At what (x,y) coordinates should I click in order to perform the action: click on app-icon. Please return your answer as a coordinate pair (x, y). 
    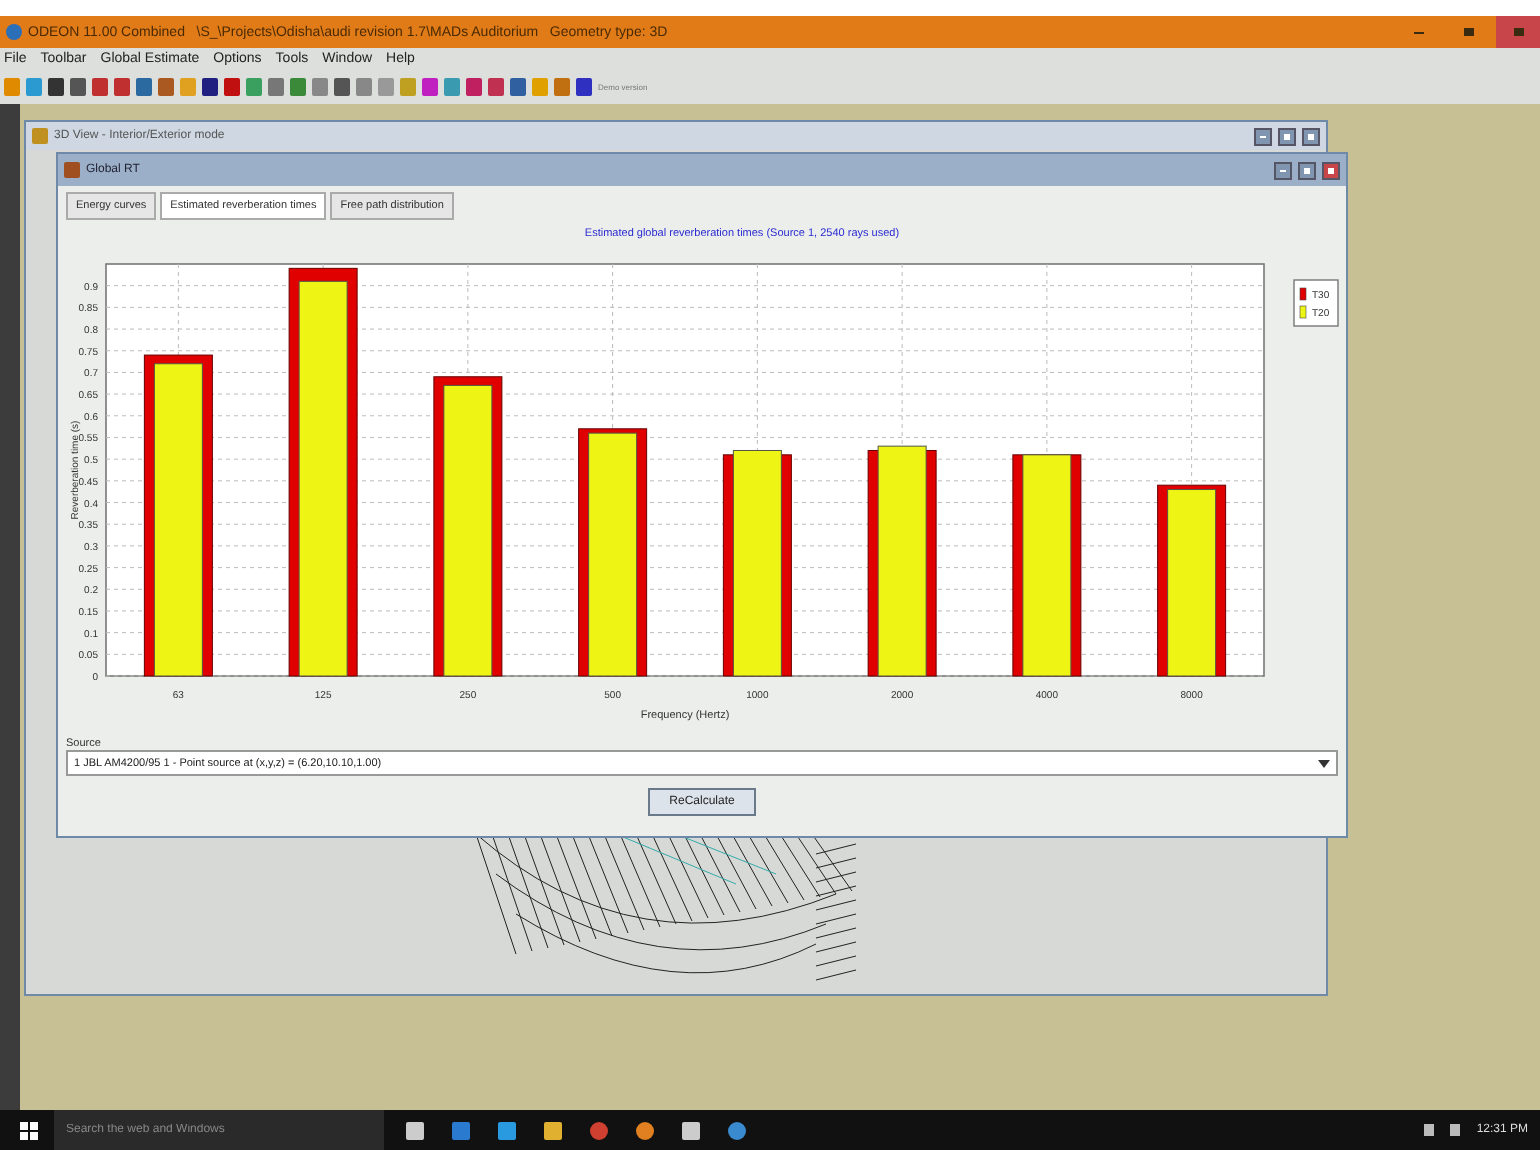
    Looking at the image, I should click on (14, 32).